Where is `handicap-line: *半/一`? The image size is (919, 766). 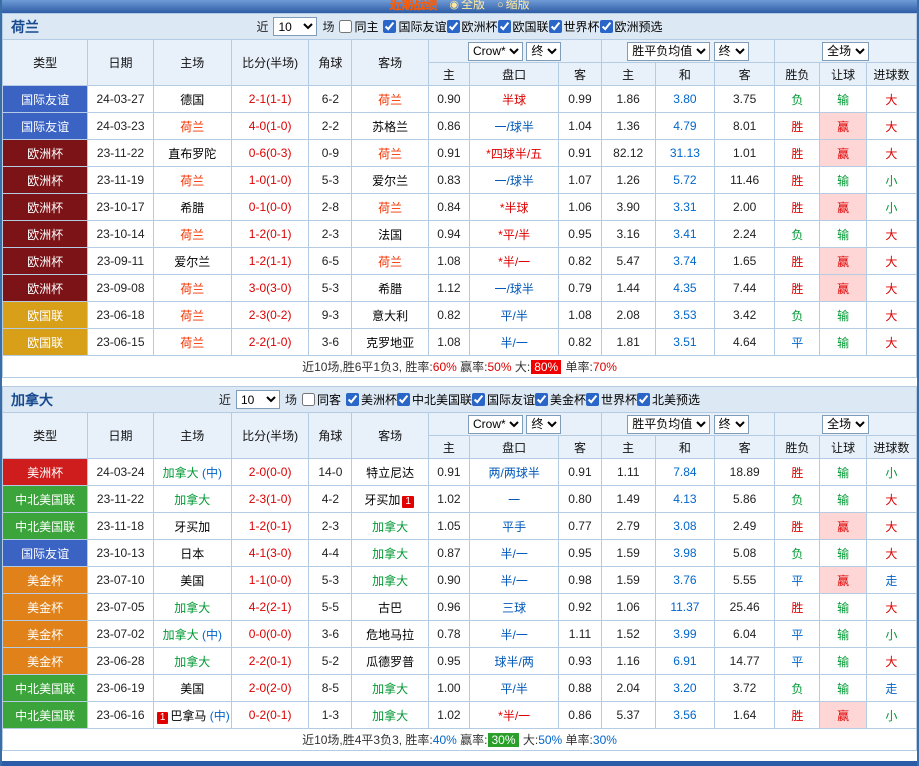 handicap-line: *半/一 is located at coordinates (514, 261).